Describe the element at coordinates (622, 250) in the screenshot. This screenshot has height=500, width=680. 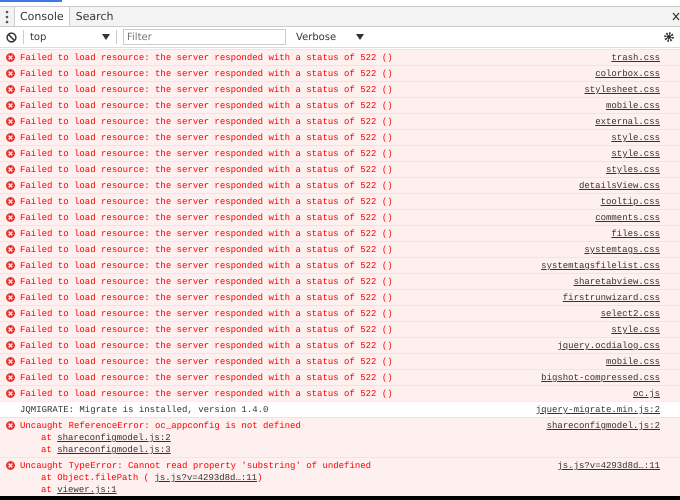
I see `source-link: systemtags.css` at that location.